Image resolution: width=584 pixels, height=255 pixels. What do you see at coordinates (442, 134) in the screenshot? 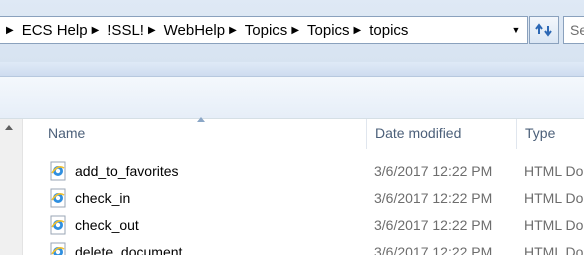
I see `column-header-date-modified: Date modified` at bounding box center [442, 134].